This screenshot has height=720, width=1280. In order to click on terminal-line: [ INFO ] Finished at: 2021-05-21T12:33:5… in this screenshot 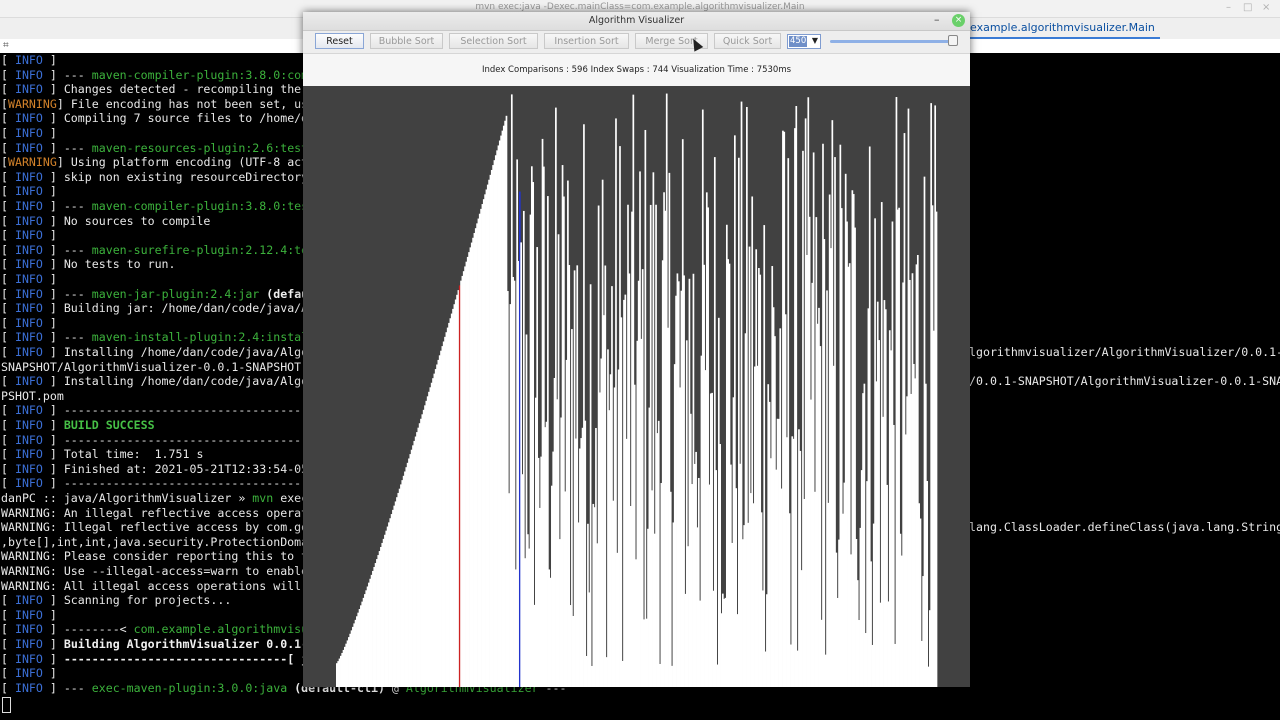, I will do `click(165, 469)`.